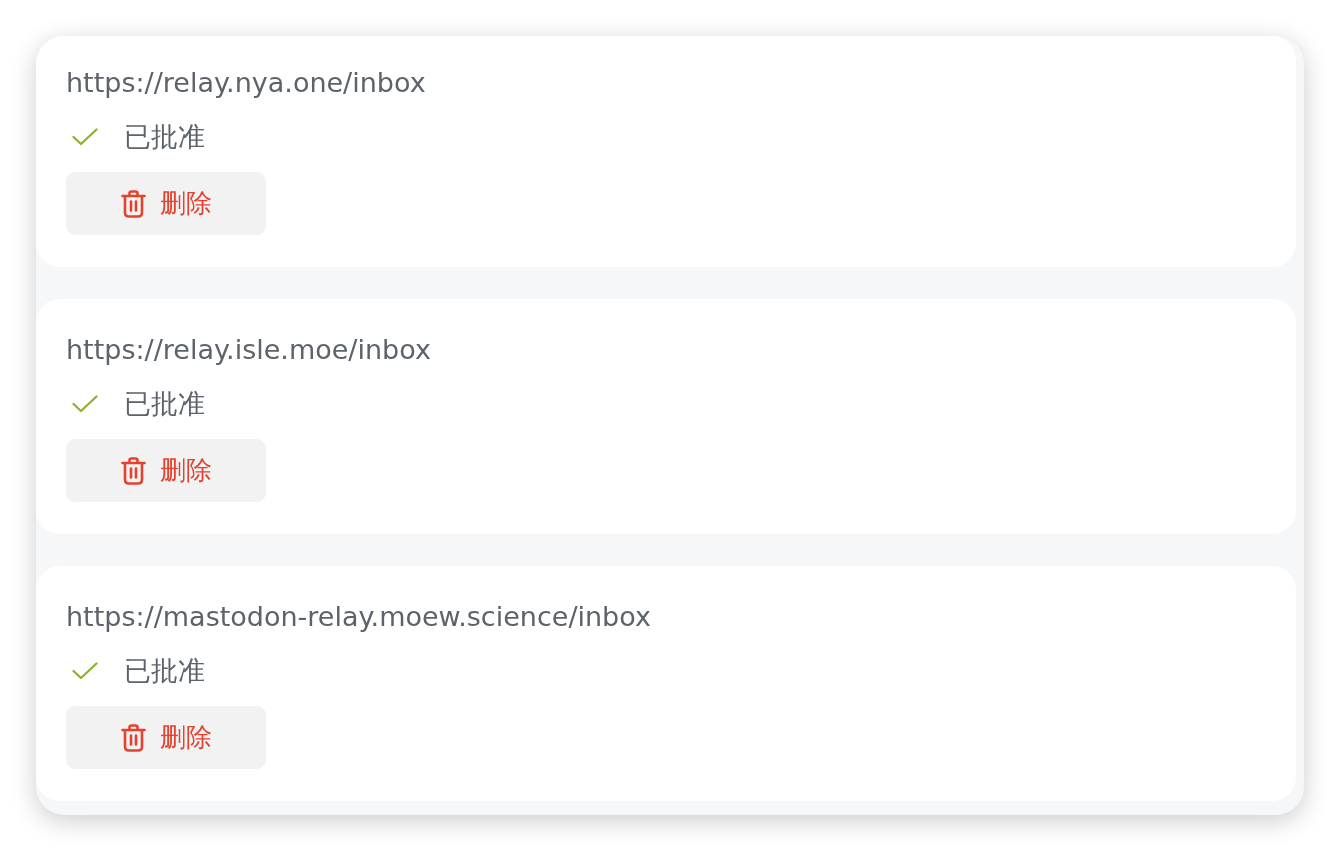 Image resolution: width=1340 pixels, height=852 pixels. I want to click on relay-url: https://mastodon-relay.moew.science/inbox, so click(358, 617).